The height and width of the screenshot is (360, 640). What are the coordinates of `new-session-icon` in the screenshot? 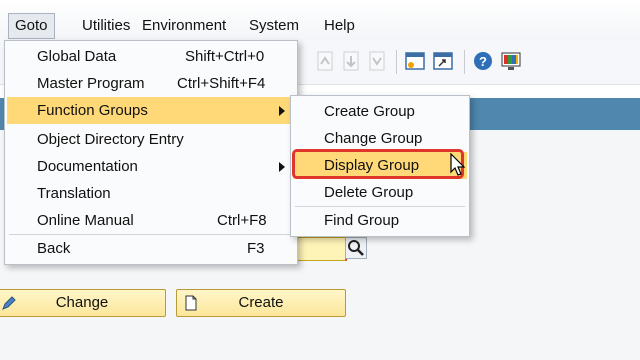 It's located at (415, 61).